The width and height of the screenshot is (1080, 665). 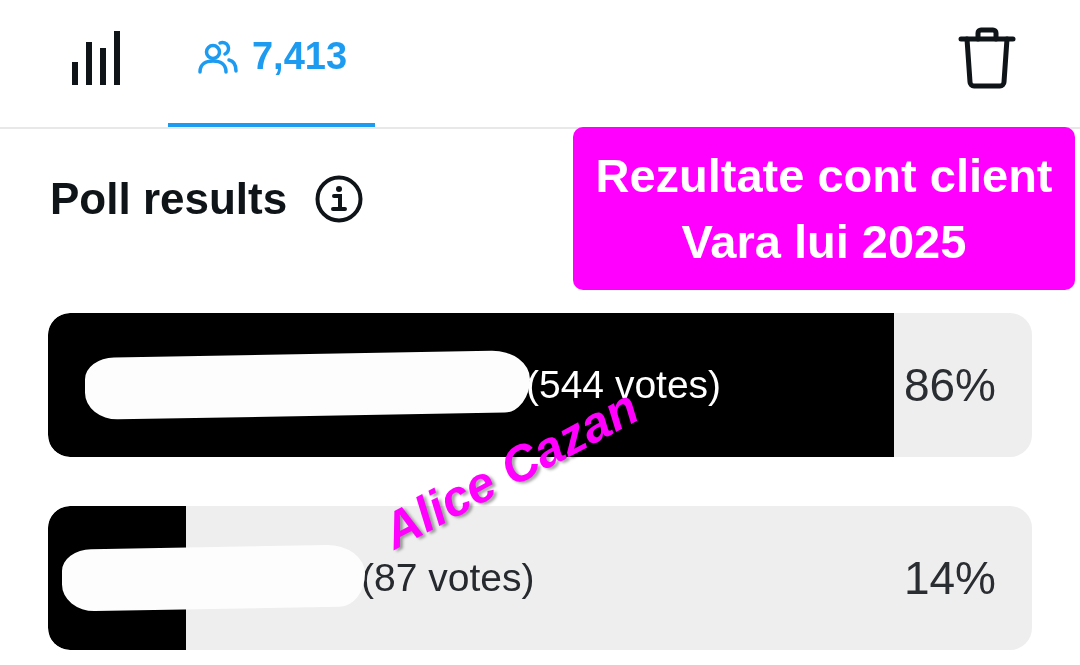 What do you see at coordinates (217, 56) in the screenshot?
I see `people-icon` at bounding box center [217, 56].